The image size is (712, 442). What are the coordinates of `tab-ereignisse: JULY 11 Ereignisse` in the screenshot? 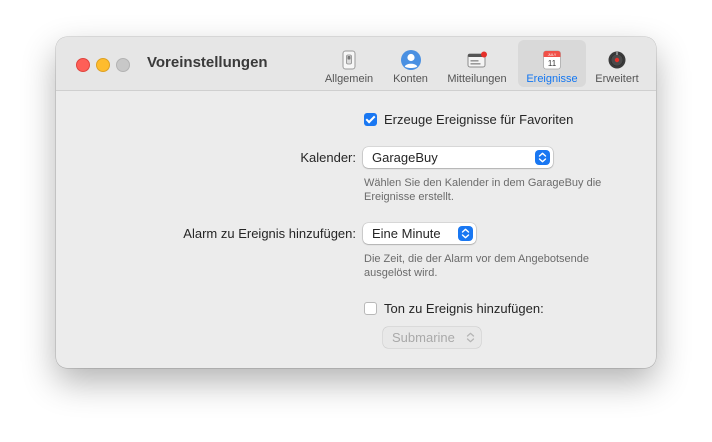 It's located at (552, 63).